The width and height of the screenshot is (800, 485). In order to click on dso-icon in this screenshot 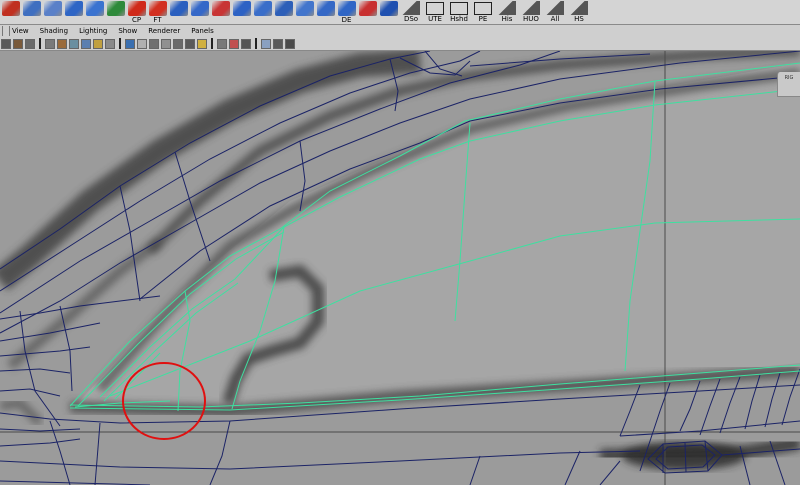, I will do `click(411, 8)`.